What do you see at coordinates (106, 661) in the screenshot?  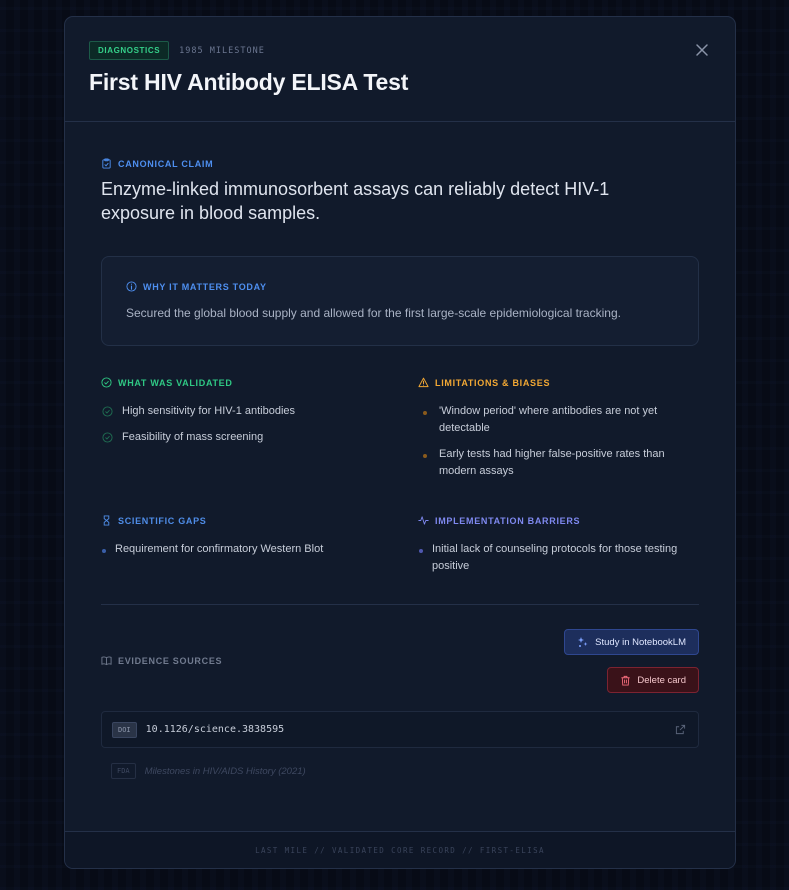 I see `book-open-icon` at bounding box center [106, 661].